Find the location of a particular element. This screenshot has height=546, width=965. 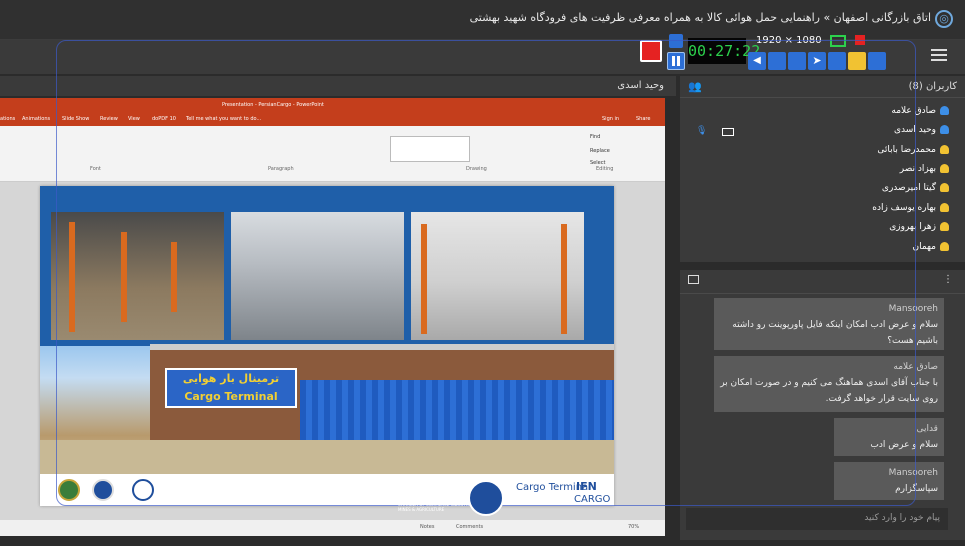

notes-button: Notes is located at coordinates (427, 527).